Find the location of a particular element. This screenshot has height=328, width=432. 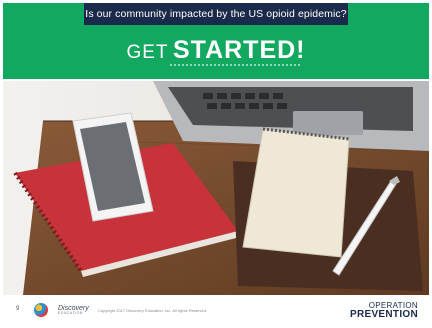

headline-started: STARTED! is located at coordinates (239, 50).